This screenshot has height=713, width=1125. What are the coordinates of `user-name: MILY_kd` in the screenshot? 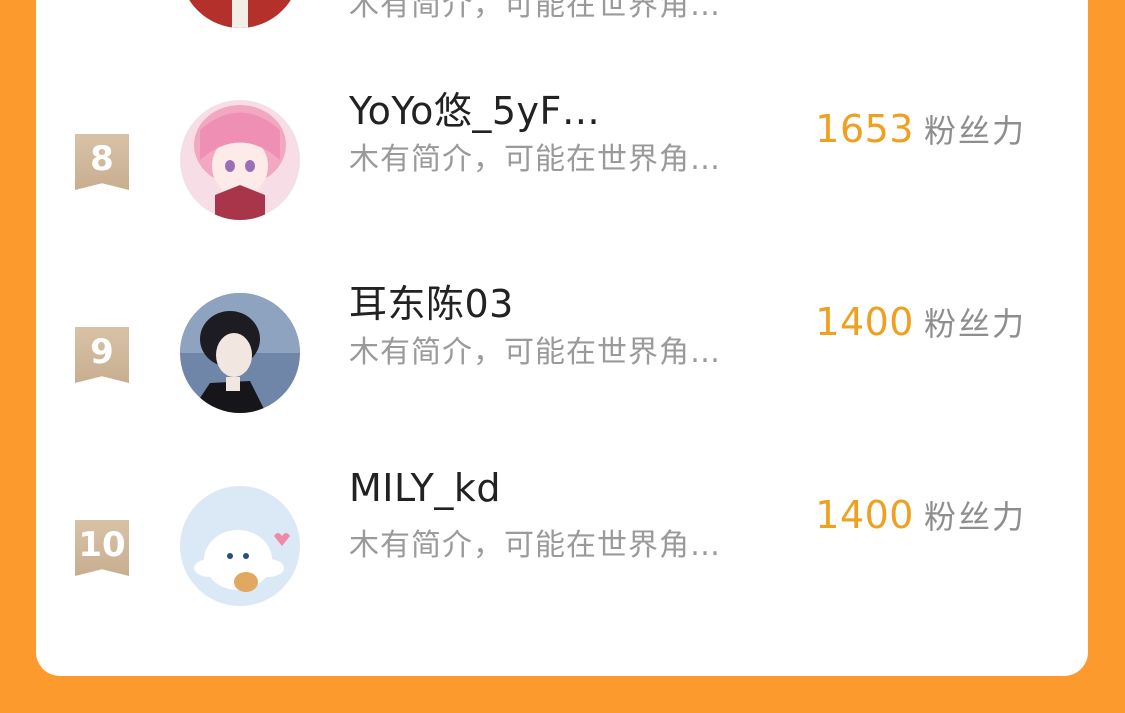 It's located at (425, 488).